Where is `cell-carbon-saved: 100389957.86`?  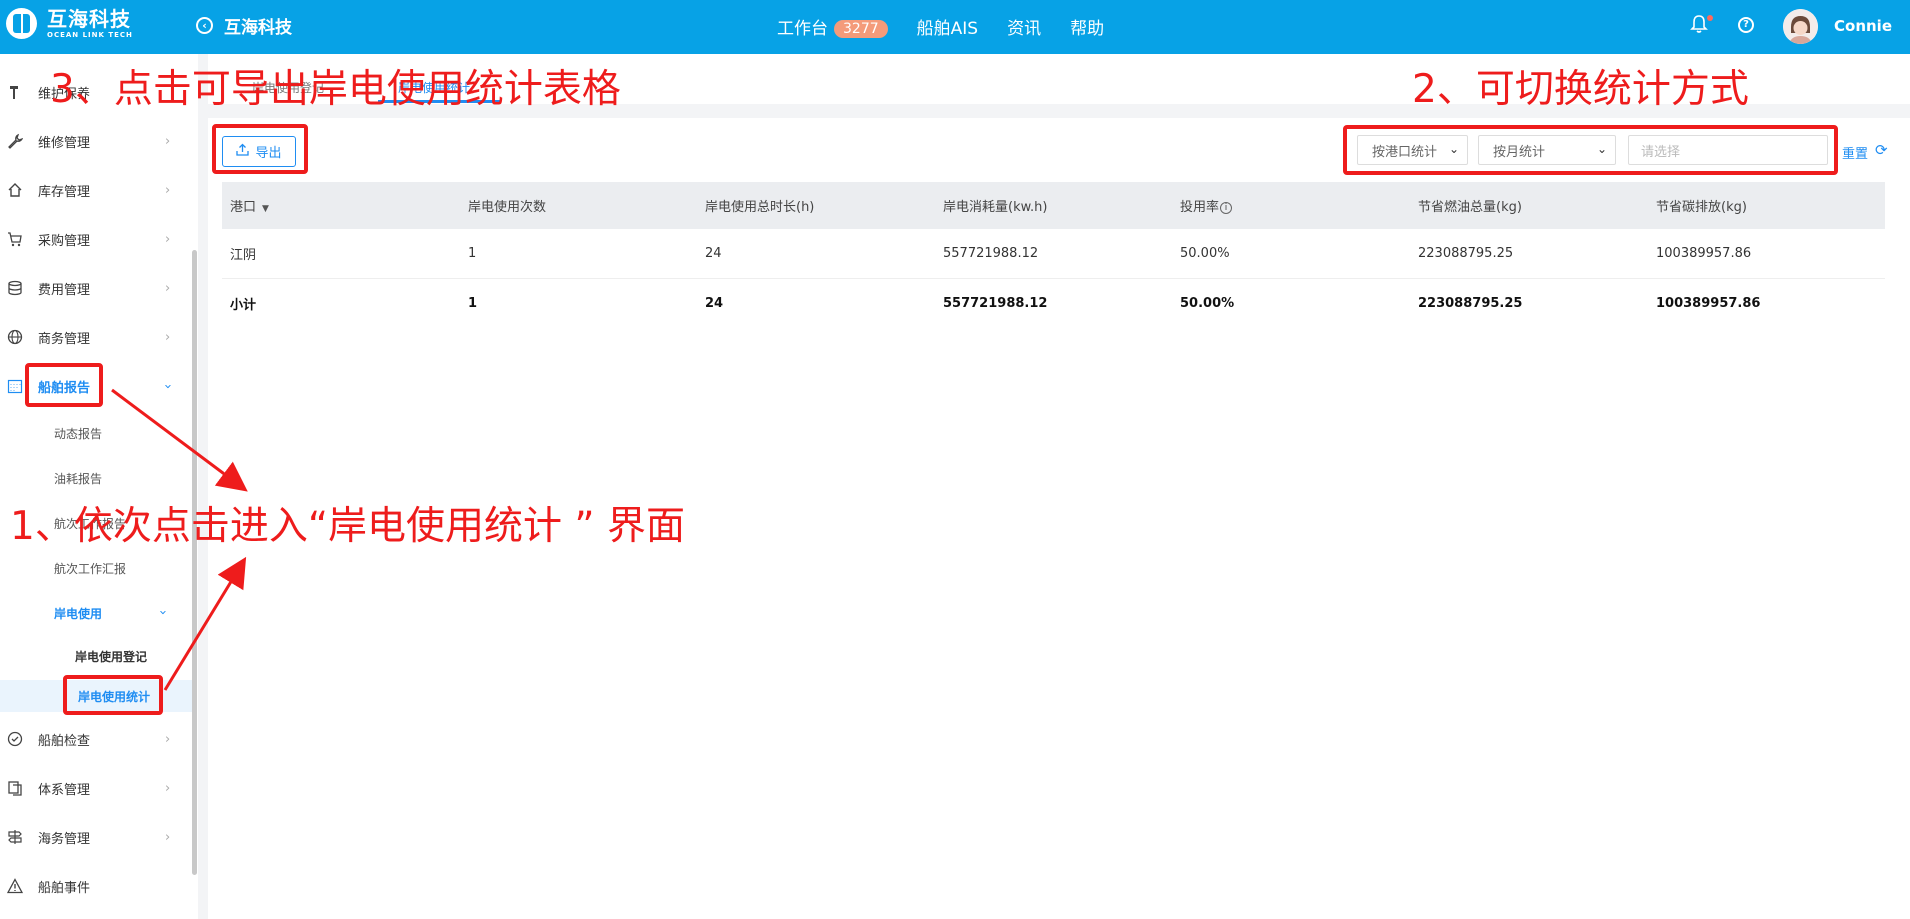
cell-carbon-saved: 100389957.86 is located at coordinates (1704, 253).